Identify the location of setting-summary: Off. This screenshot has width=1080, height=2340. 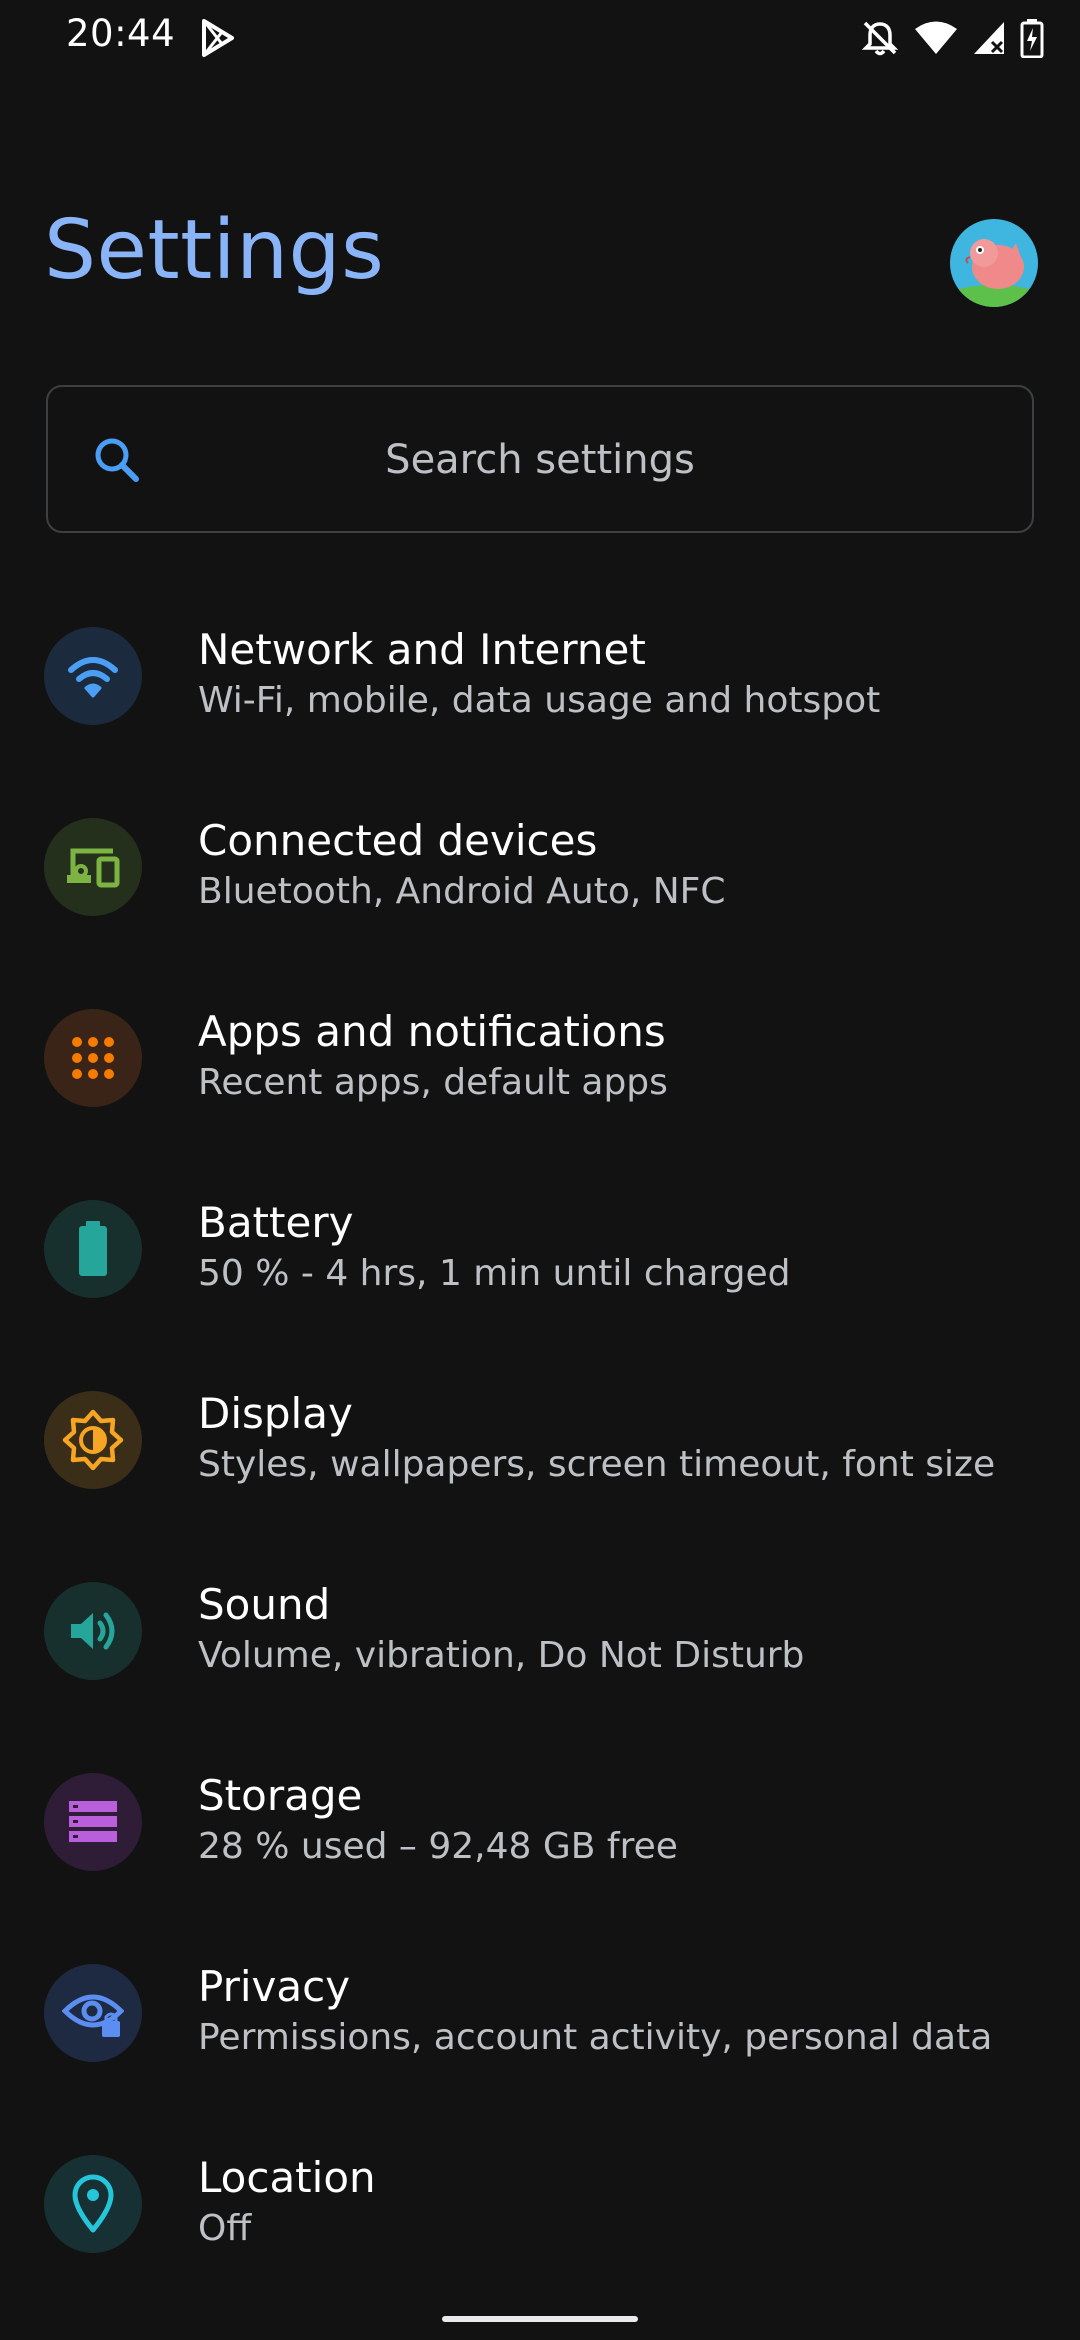
(225, 2228).